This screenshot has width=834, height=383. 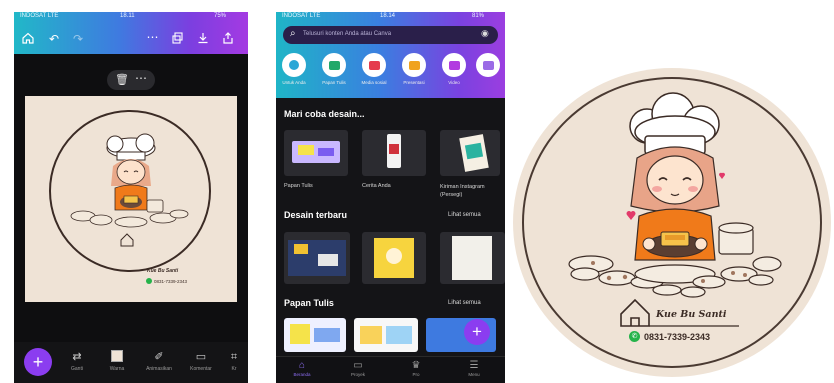 I want to click on tool-comment: ▭ Komentar, so click(x=201, y=361).